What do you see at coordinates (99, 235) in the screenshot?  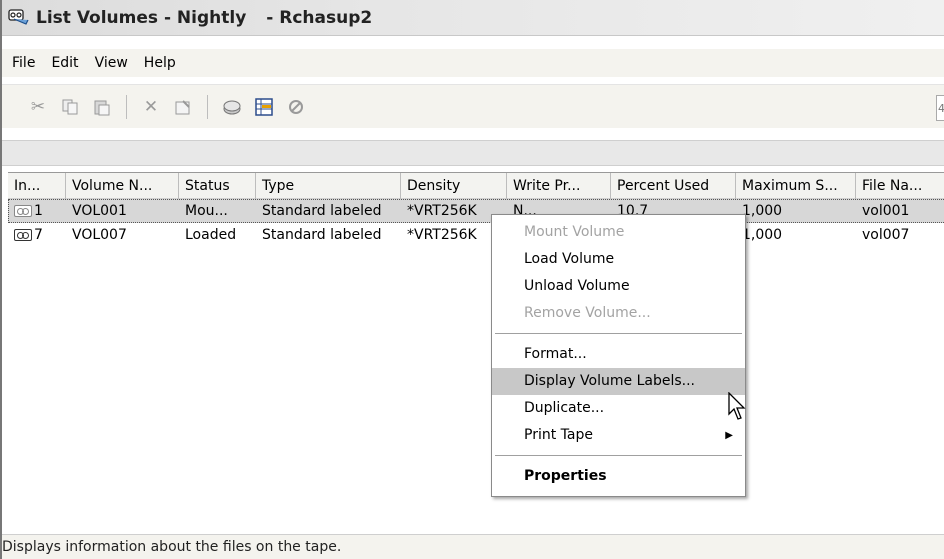 I see `row-volume: VOL007` at bounding box center [99, 235].